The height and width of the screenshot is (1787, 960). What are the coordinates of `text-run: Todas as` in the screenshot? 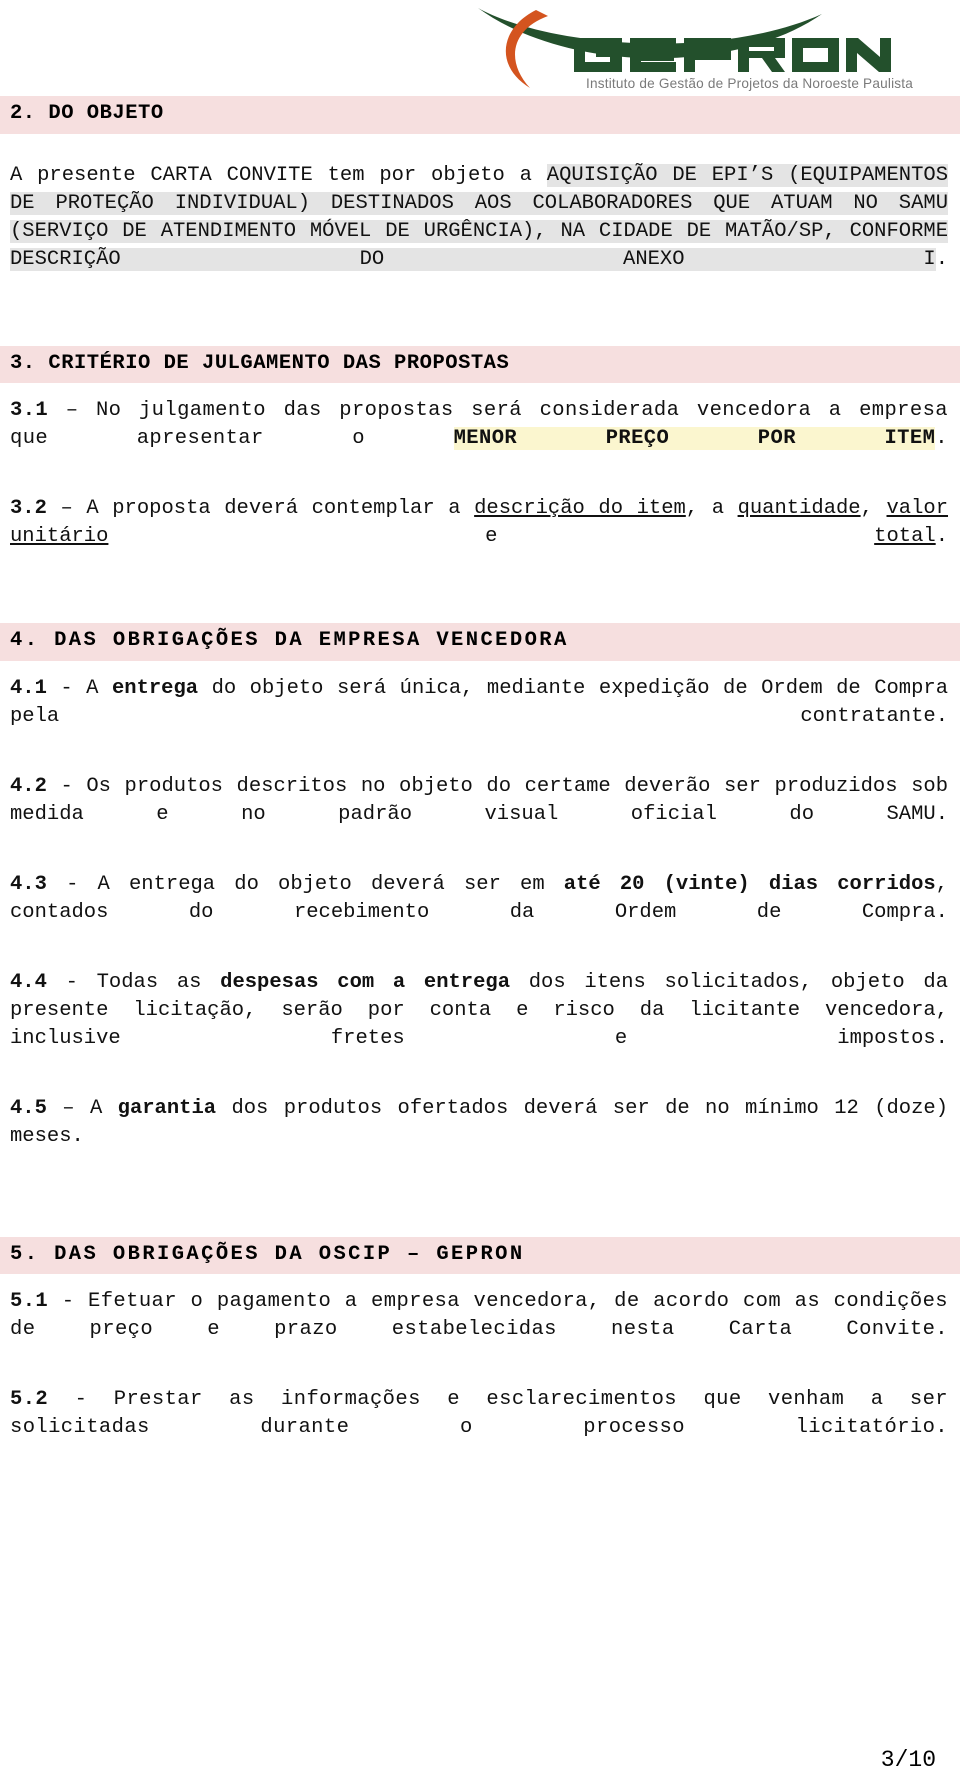 It's located at (158, 982).